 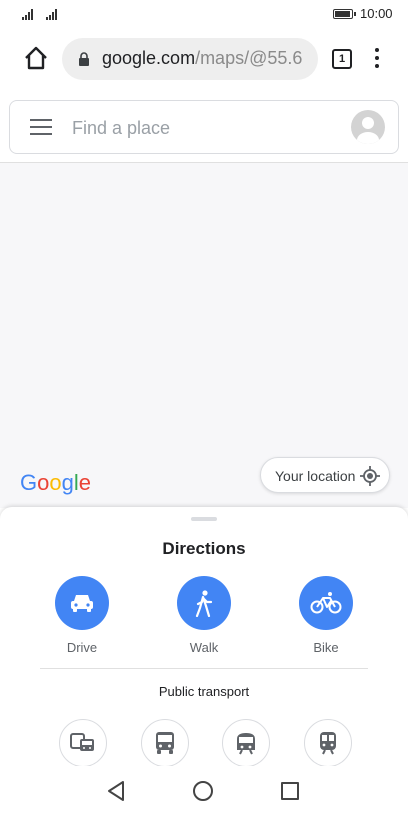 I want to click on account-icon, so click(x=368, y=130).